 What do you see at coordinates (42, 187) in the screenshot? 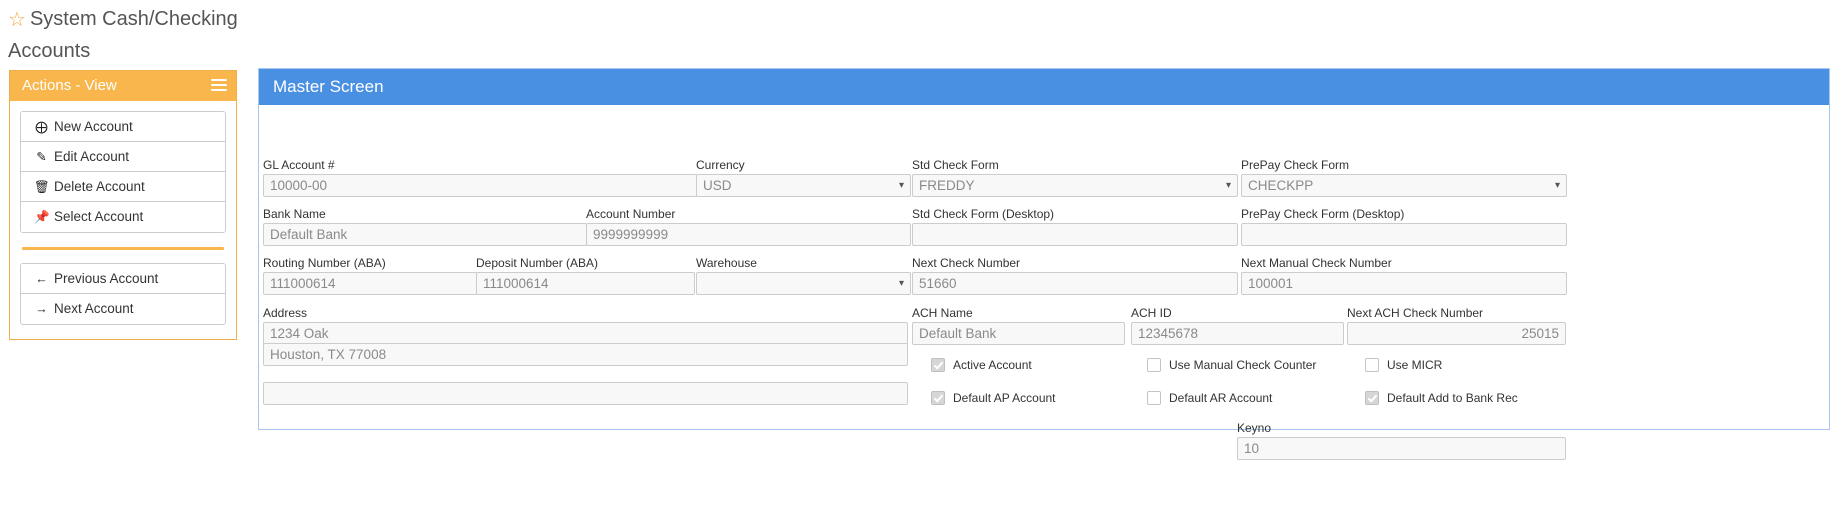
I see `trash-icon: 🗑` at bounding box center [42, 187].